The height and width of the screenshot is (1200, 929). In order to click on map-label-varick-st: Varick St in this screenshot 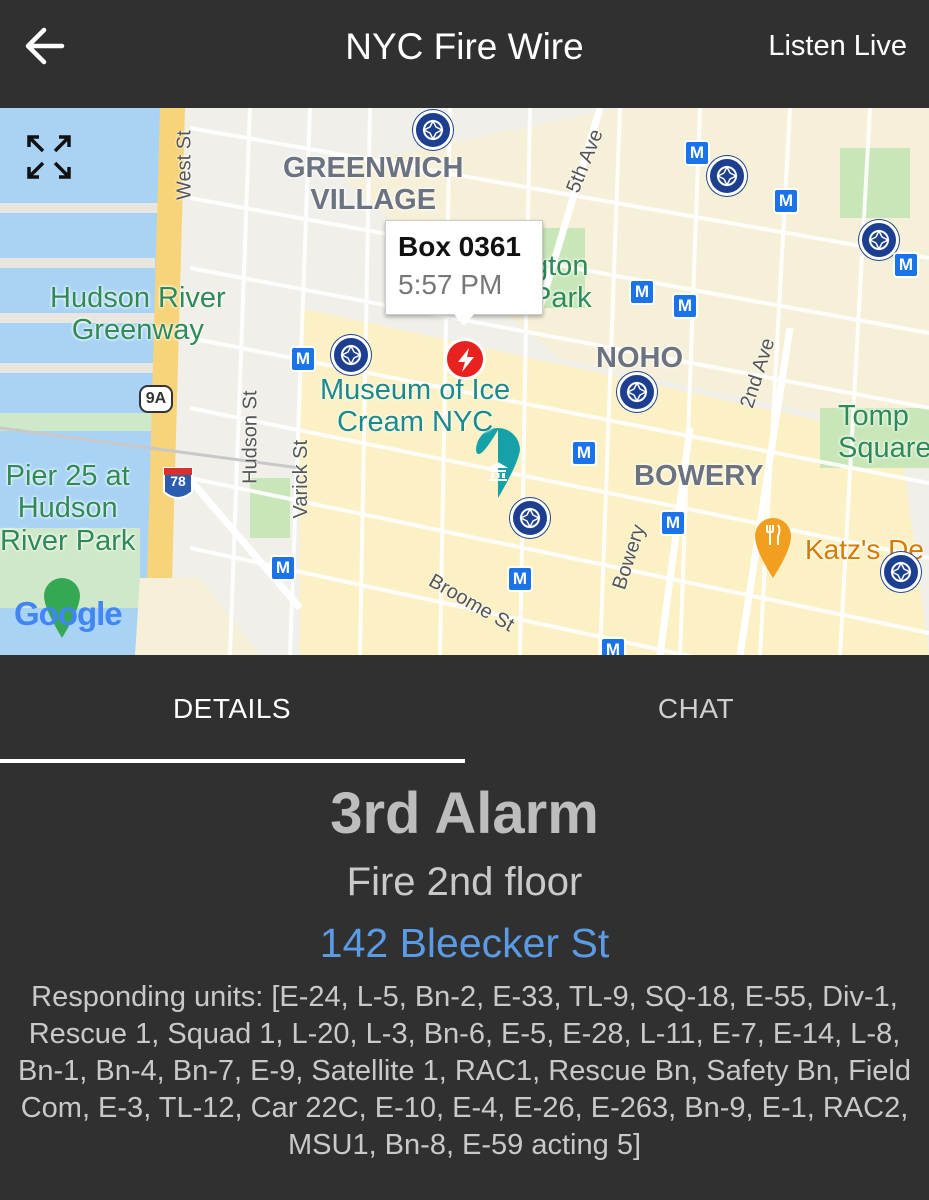, I will do `click(301, 479)`.